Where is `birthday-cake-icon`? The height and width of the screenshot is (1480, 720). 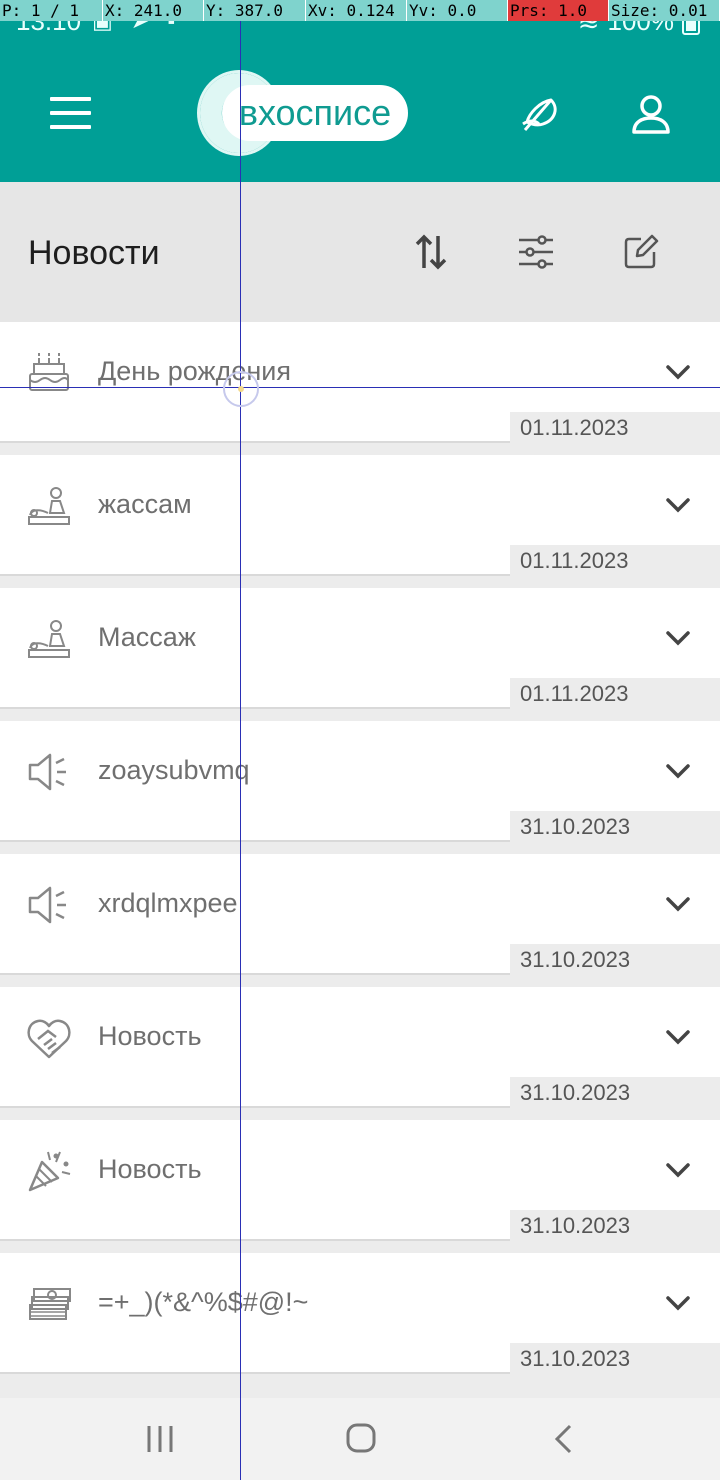 birthday-cake-icon is located at coordinates (49, 372).